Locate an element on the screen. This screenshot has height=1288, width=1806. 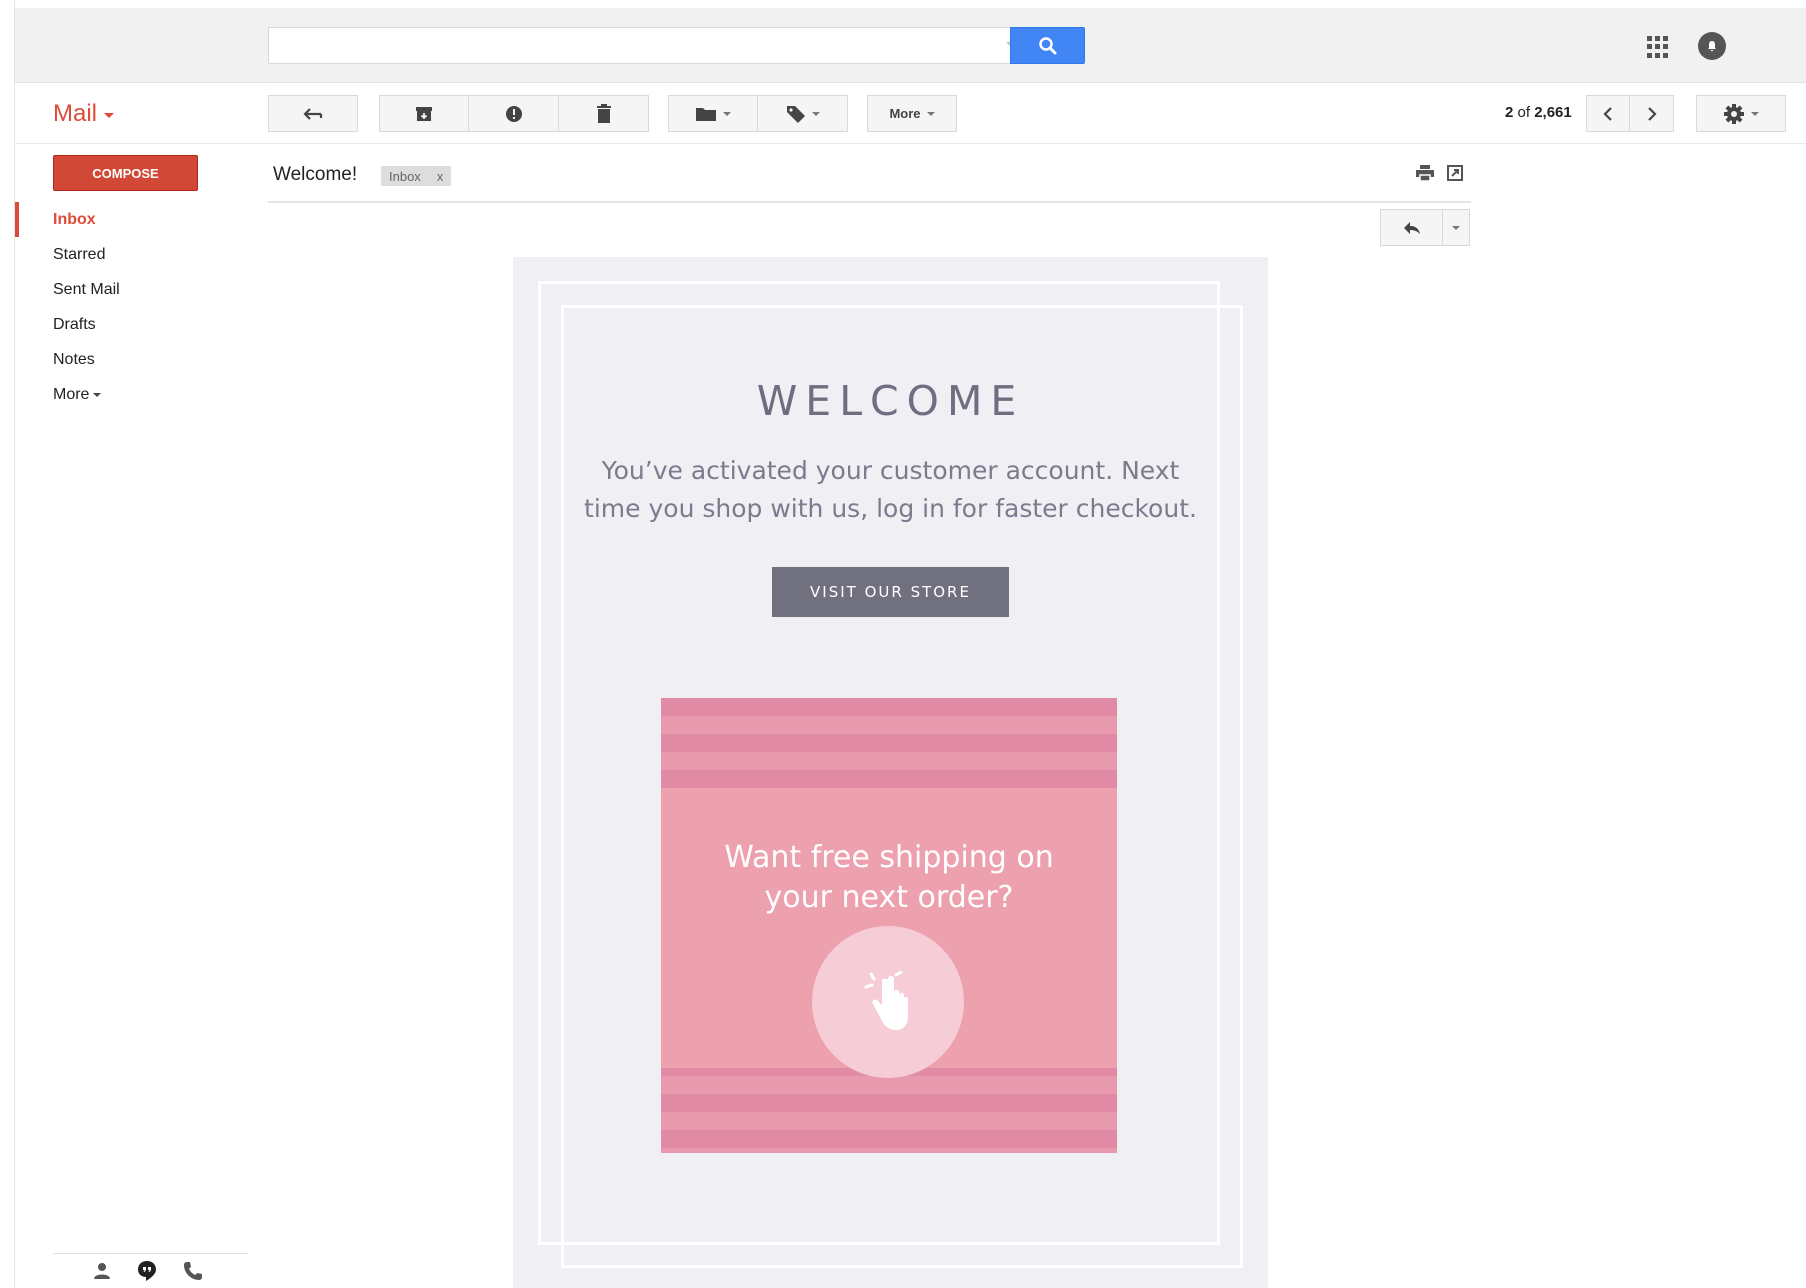
more-actions-button: More is located at coordinates (912, 113).